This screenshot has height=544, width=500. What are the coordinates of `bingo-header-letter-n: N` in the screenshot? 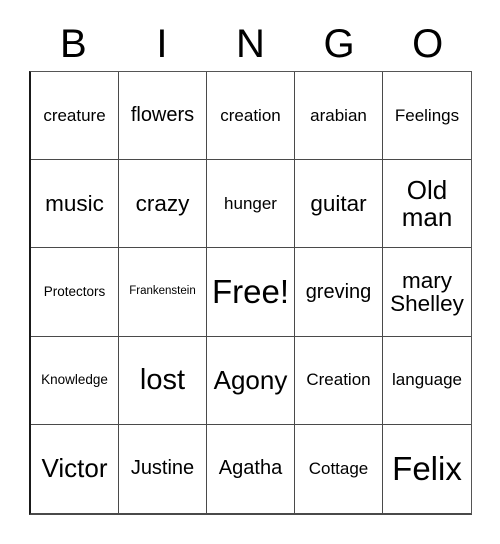 It's located at (250, 44).